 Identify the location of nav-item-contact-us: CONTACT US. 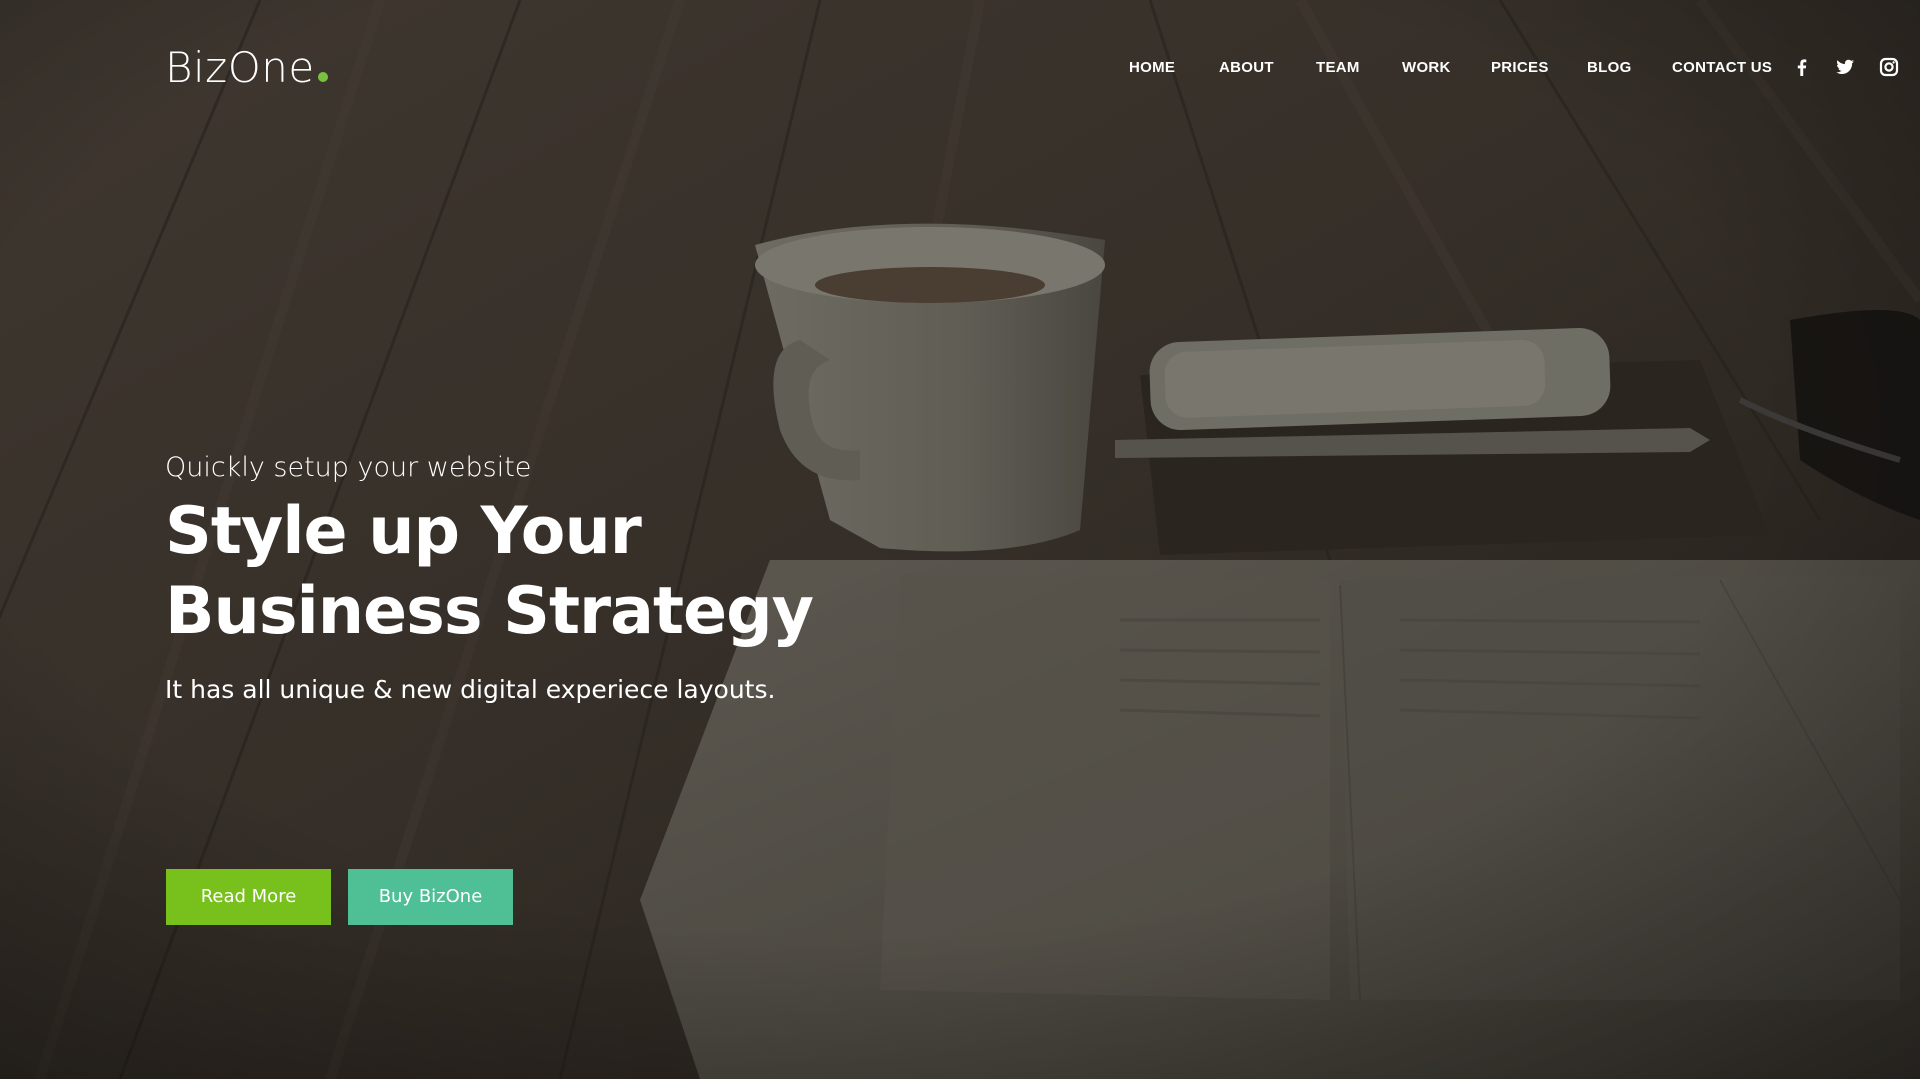
(1722, 68).